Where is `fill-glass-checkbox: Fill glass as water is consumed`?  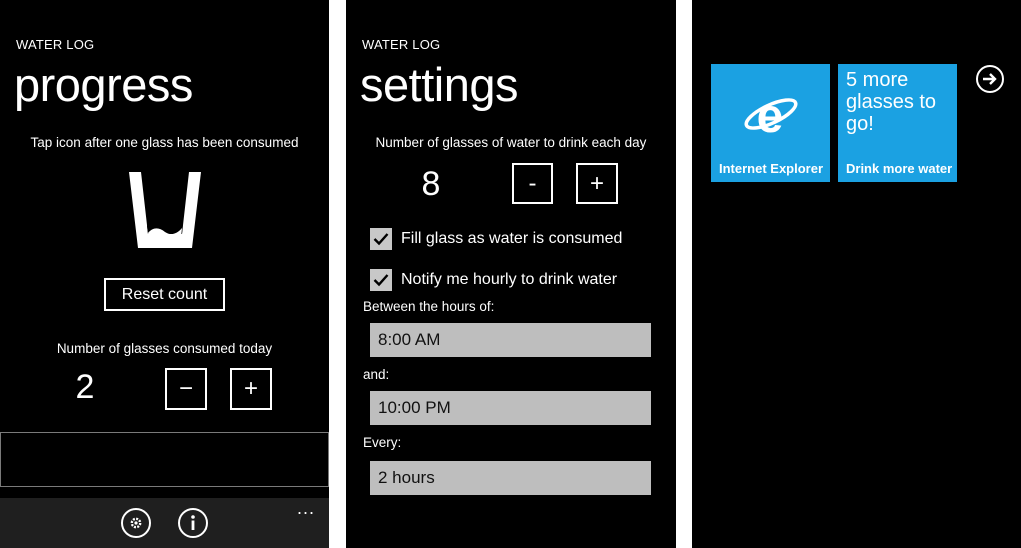 fill-glass-checkbox: Fill glass as water is consumed is located at coordinates (496, 239).